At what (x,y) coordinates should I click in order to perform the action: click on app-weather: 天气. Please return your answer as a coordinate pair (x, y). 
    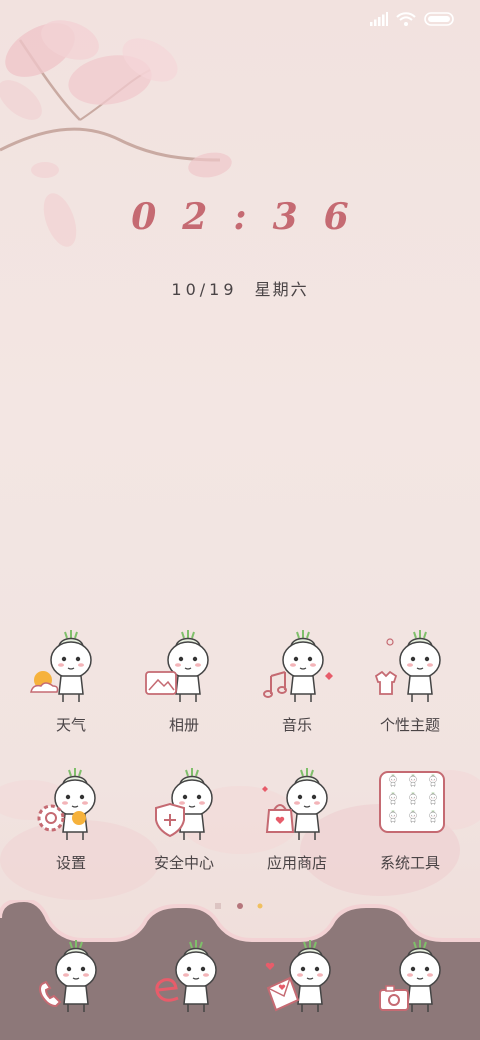
    Looking at the image, I should click on (71, 688).